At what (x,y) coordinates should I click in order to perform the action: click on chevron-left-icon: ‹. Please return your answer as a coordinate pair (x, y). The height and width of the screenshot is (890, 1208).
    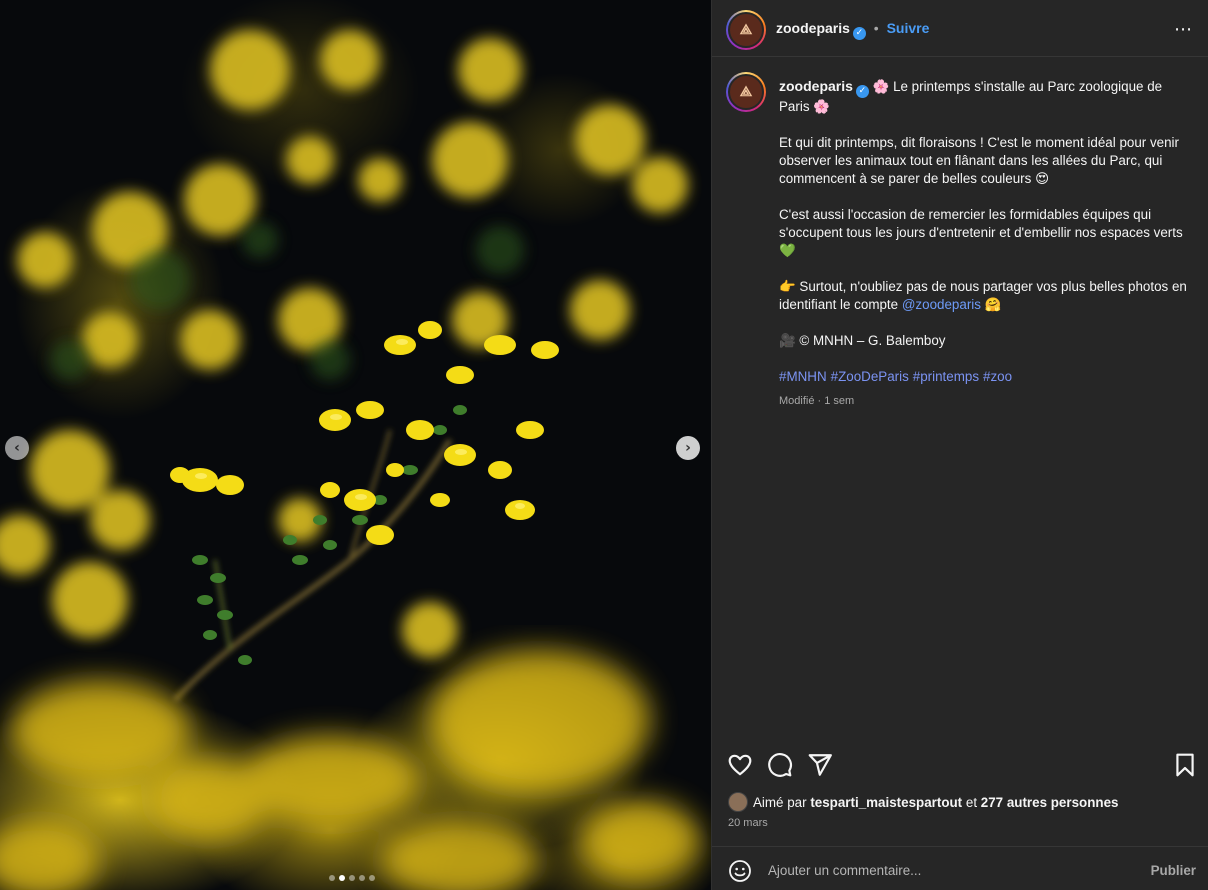
    Looking at the image, I should click on (17, 448).